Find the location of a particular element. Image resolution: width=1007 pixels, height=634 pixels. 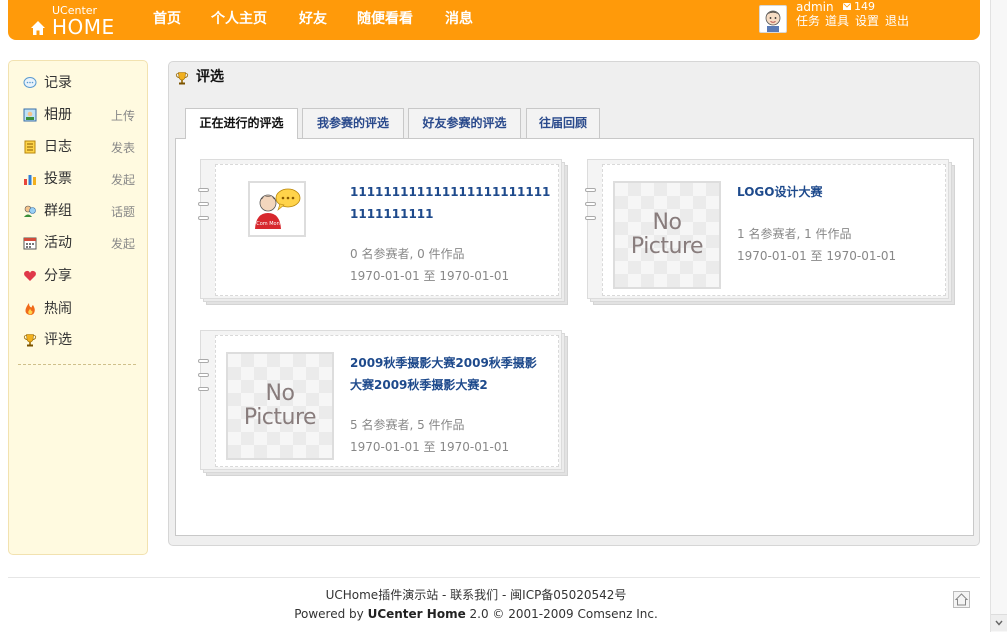

sidebar-item-album: 相册 上传 is located at coordinates (79, 115).